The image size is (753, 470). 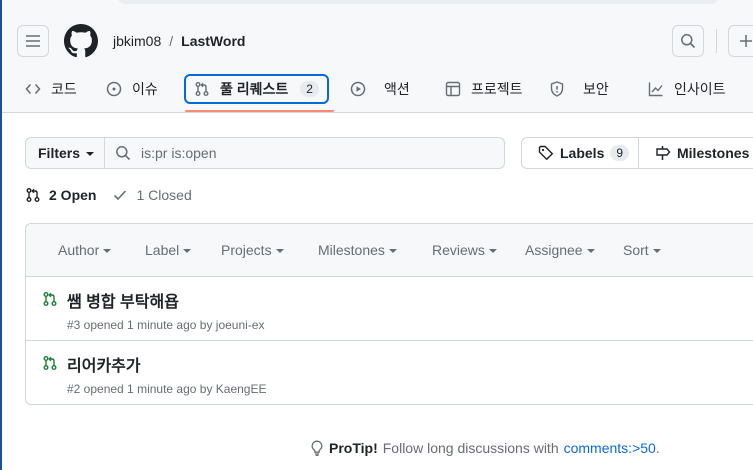 I want to click on pr-row: 리어카추가 #2 opened 1 minute ago by KaengEE, so click(x=389, y=373).